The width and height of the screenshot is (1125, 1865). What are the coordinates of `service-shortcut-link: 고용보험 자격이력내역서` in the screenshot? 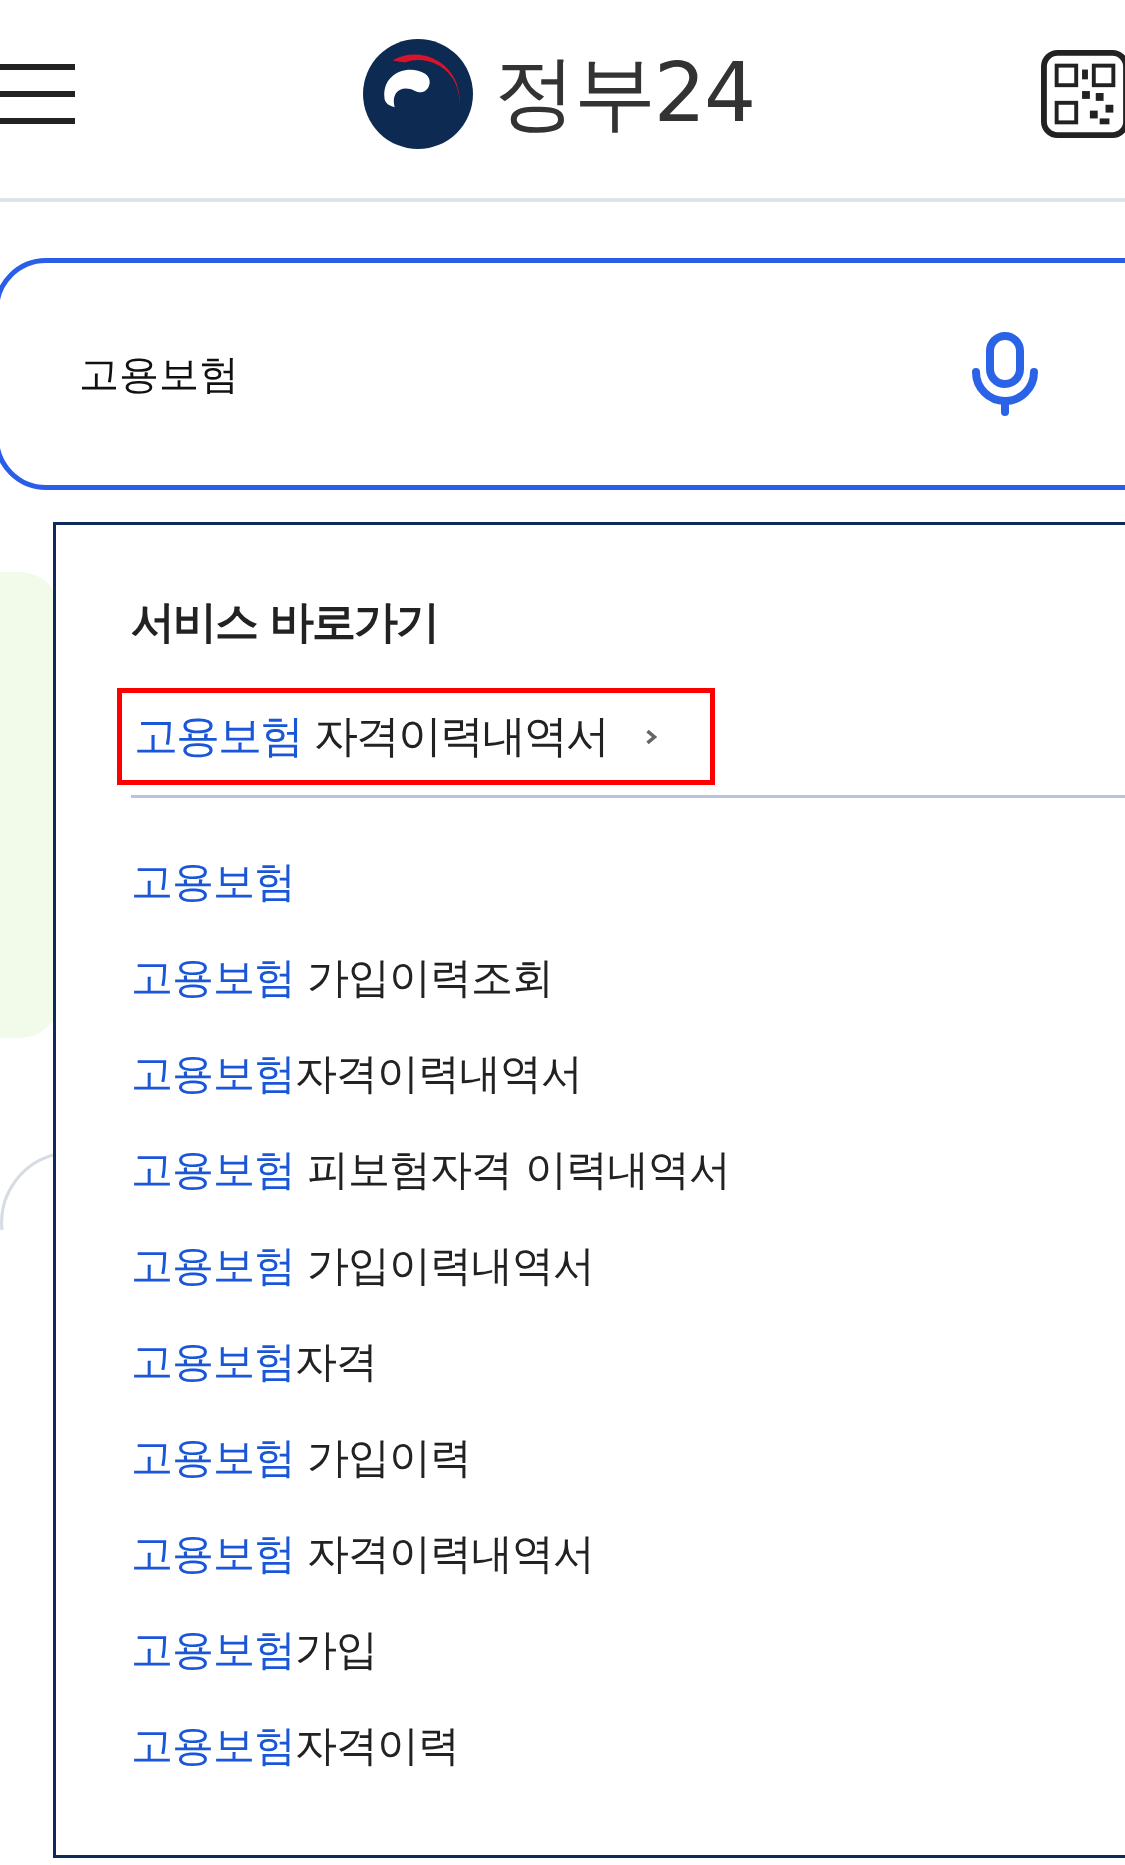 It's located at (416, 736).